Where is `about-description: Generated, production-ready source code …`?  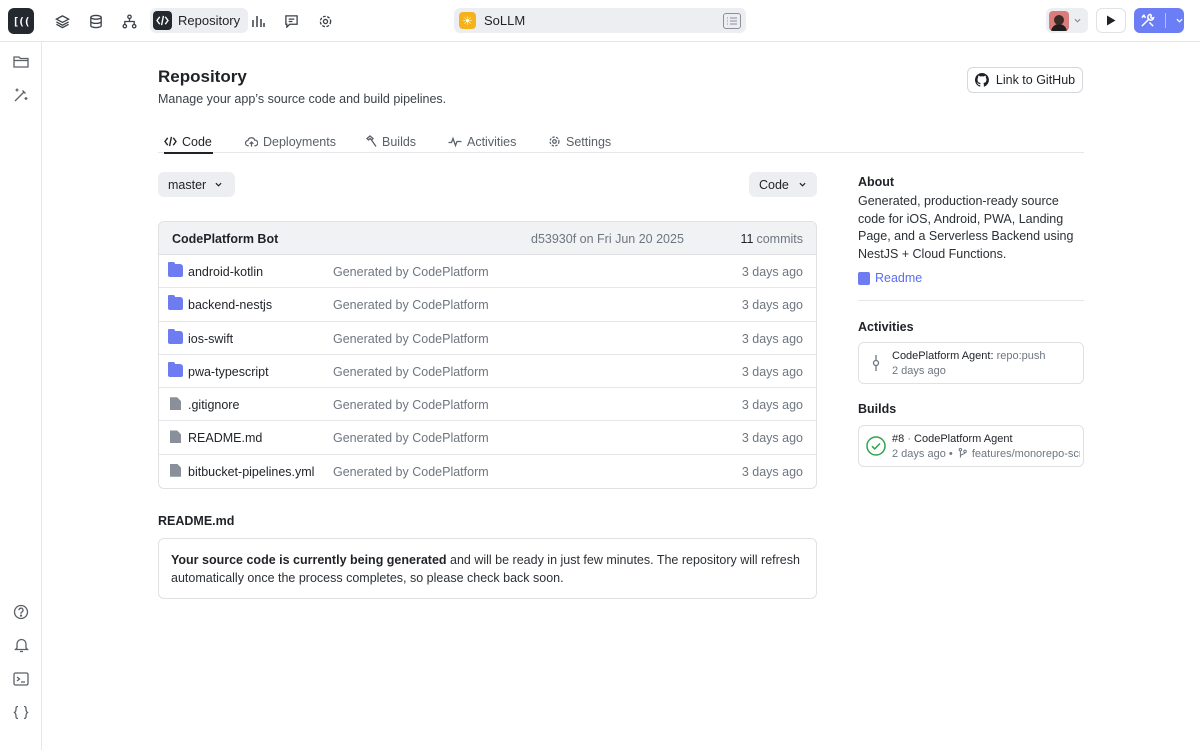
about-description: Generated, production-ready source code … is located at coordinates (966, 227).